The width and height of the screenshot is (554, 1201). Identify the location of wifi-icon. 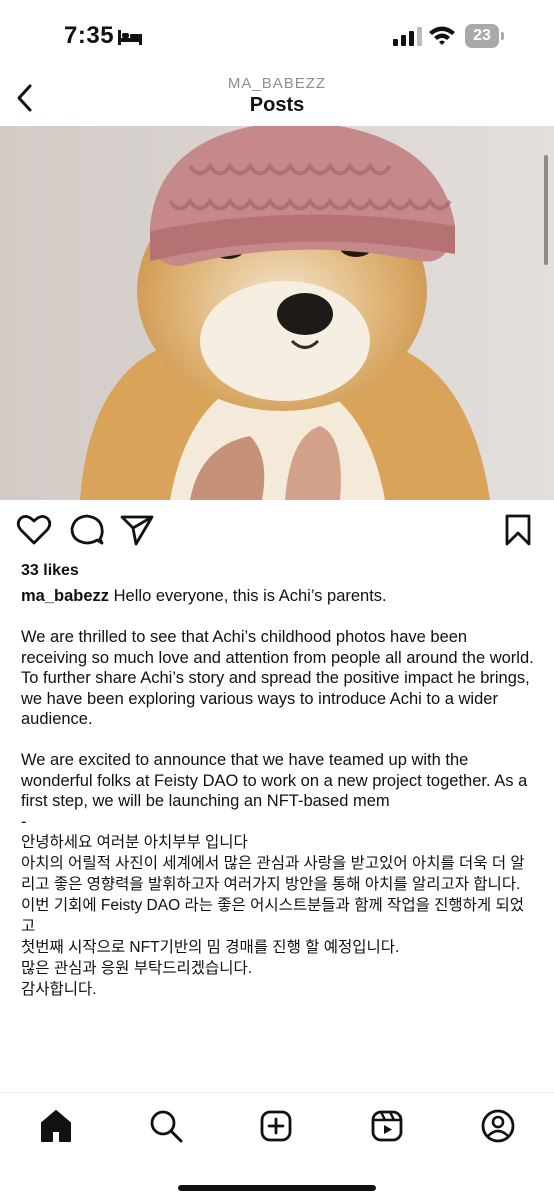
(442, 35).